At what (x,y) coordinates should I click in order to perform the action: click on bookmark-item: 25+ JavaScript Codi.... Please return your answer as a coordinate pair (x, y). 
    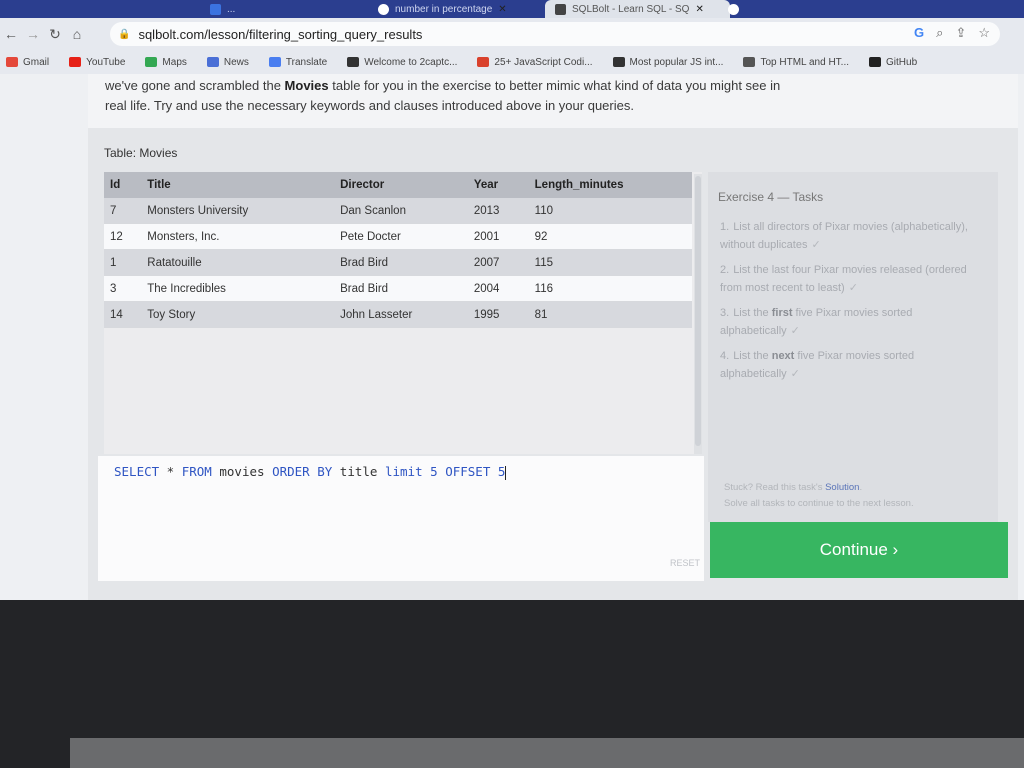
    Looking at the image, I should click on (535, 62).